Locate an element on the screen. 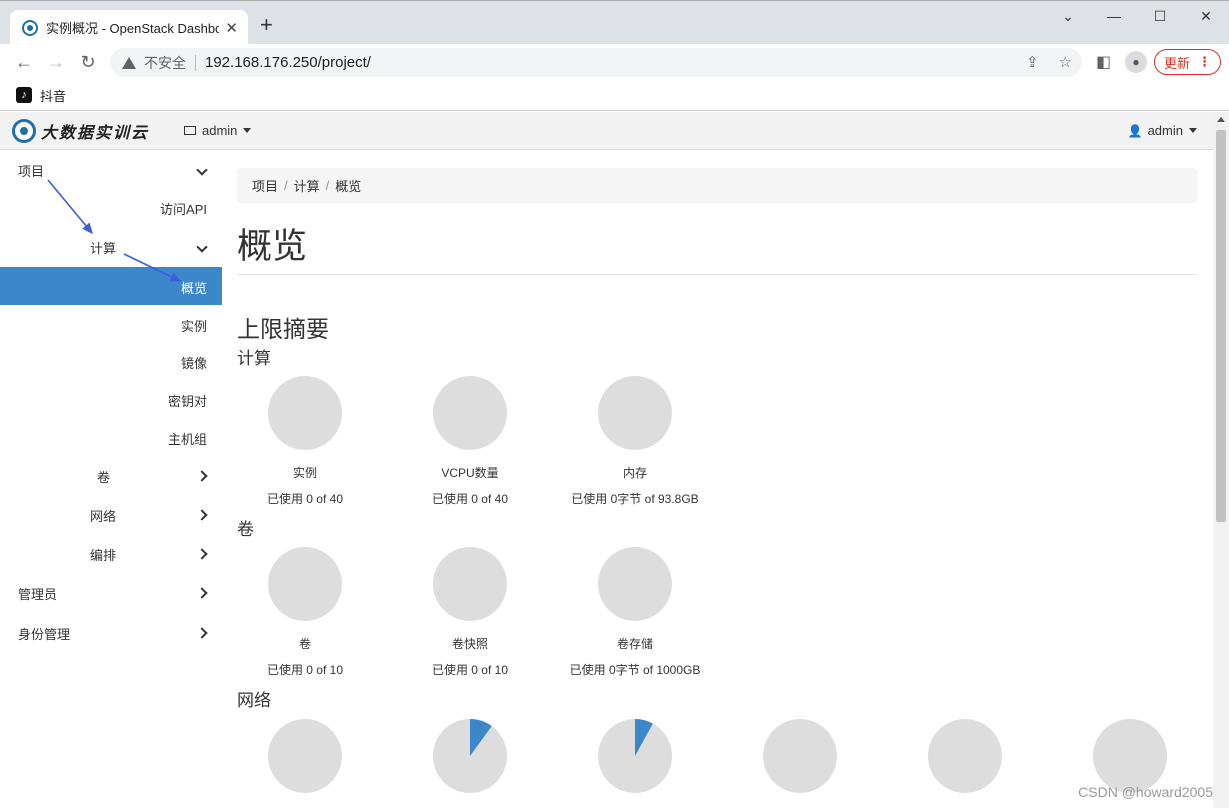 The width and height of the screenshot is (1229, 808). project-selector: admin is located at coordinates (218, 130).